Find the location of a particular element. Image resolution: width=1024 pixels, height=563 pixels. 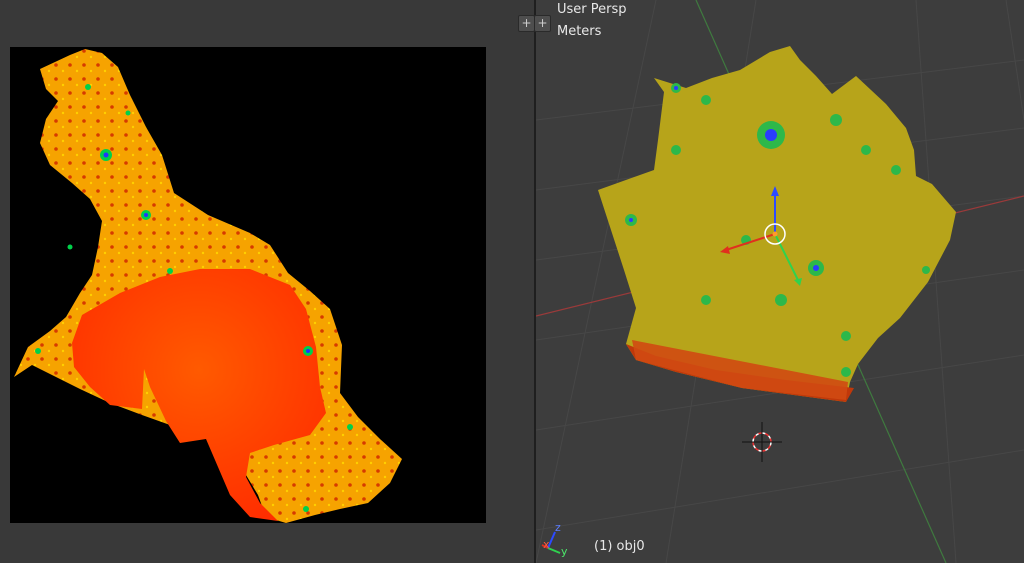

gizmo-z-label: z is located at coordinates (558, 527).